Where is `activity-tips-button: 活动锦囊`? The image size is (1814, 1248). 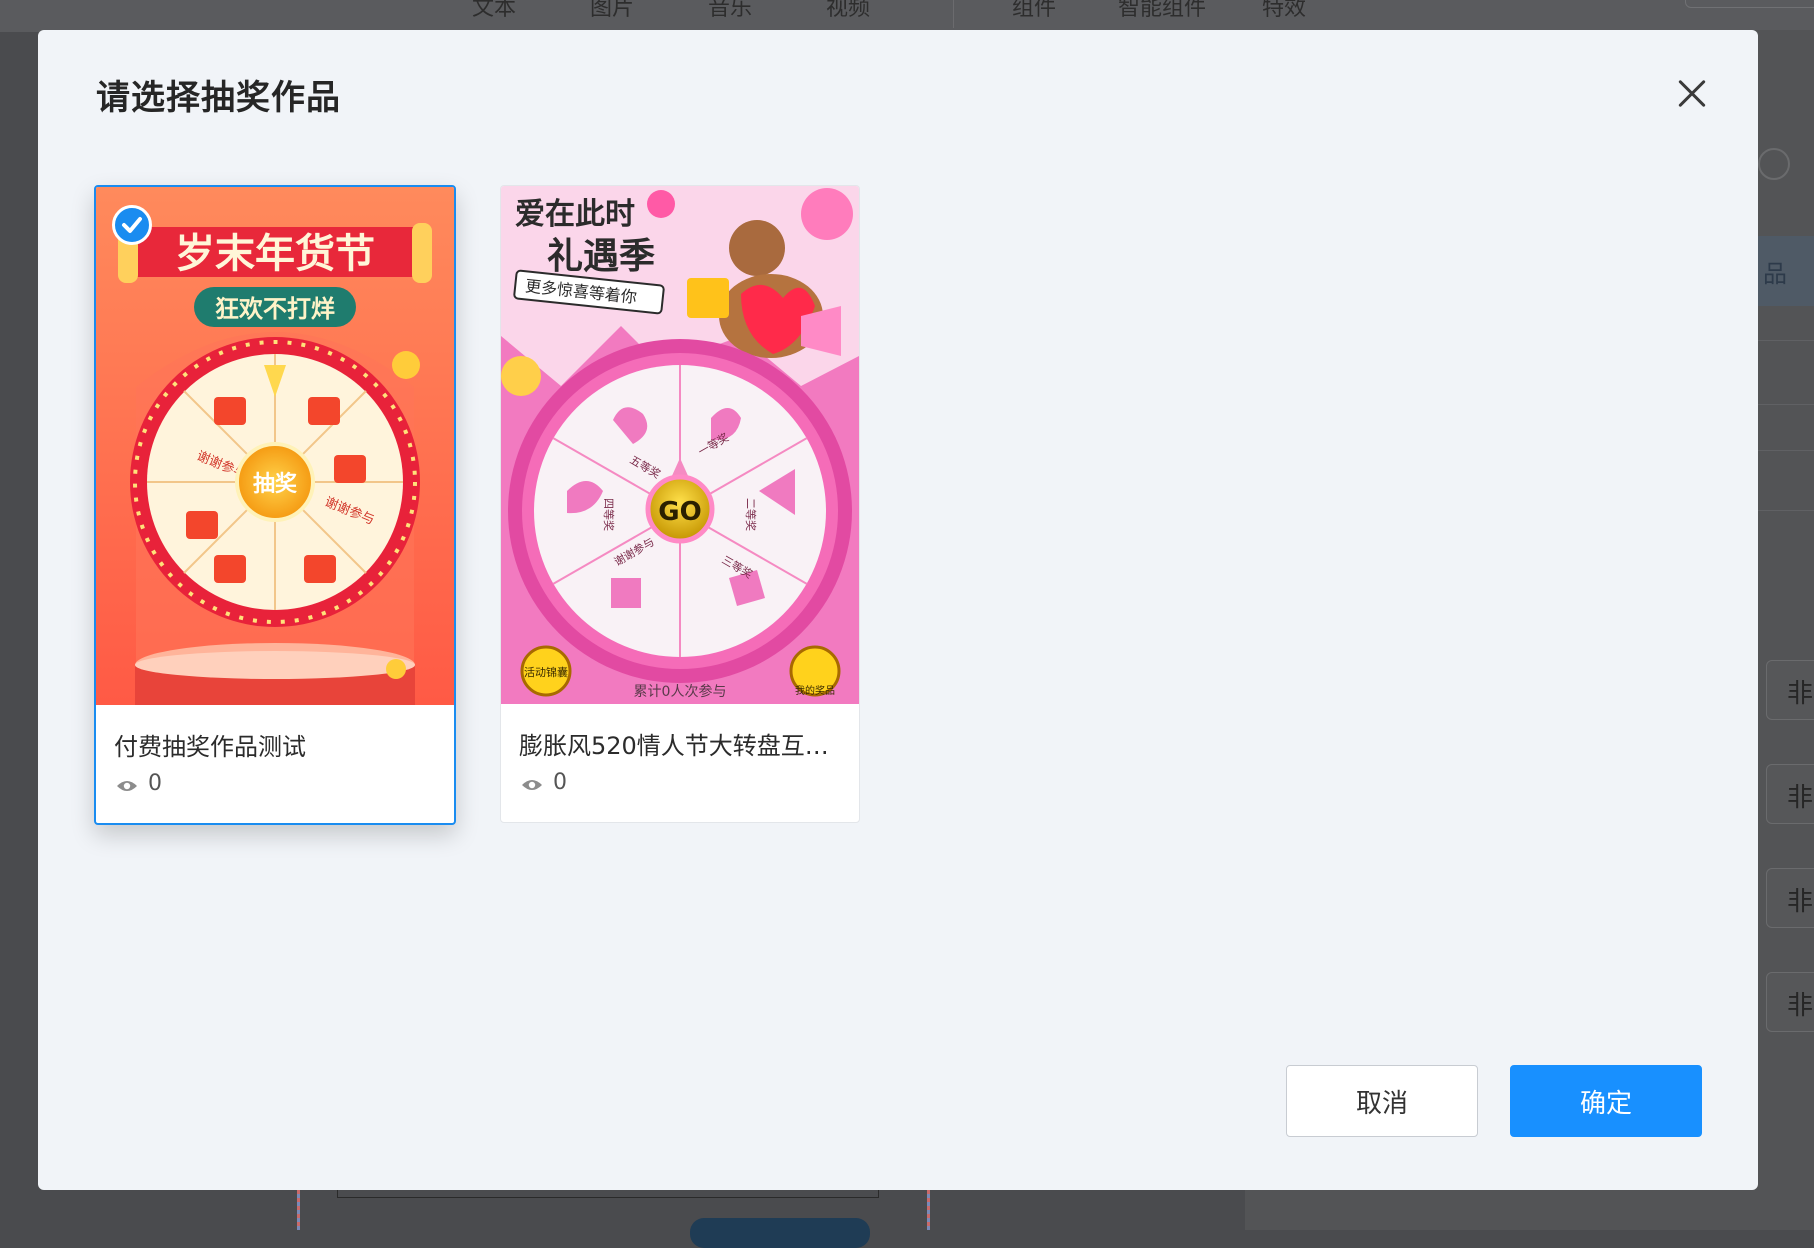 activity-tips-button: 活动锦囊 is located at coordinates (546, 672).